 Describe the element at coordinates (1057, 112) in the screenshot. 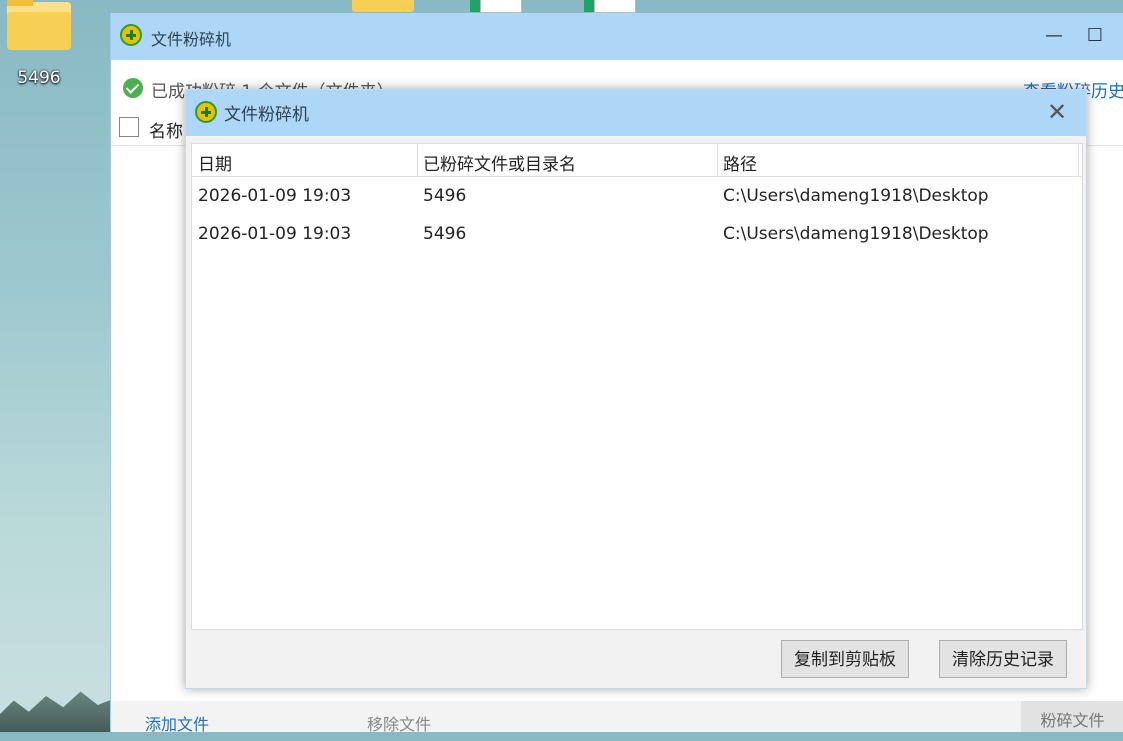

I see `close-icon: ✕` at that location.